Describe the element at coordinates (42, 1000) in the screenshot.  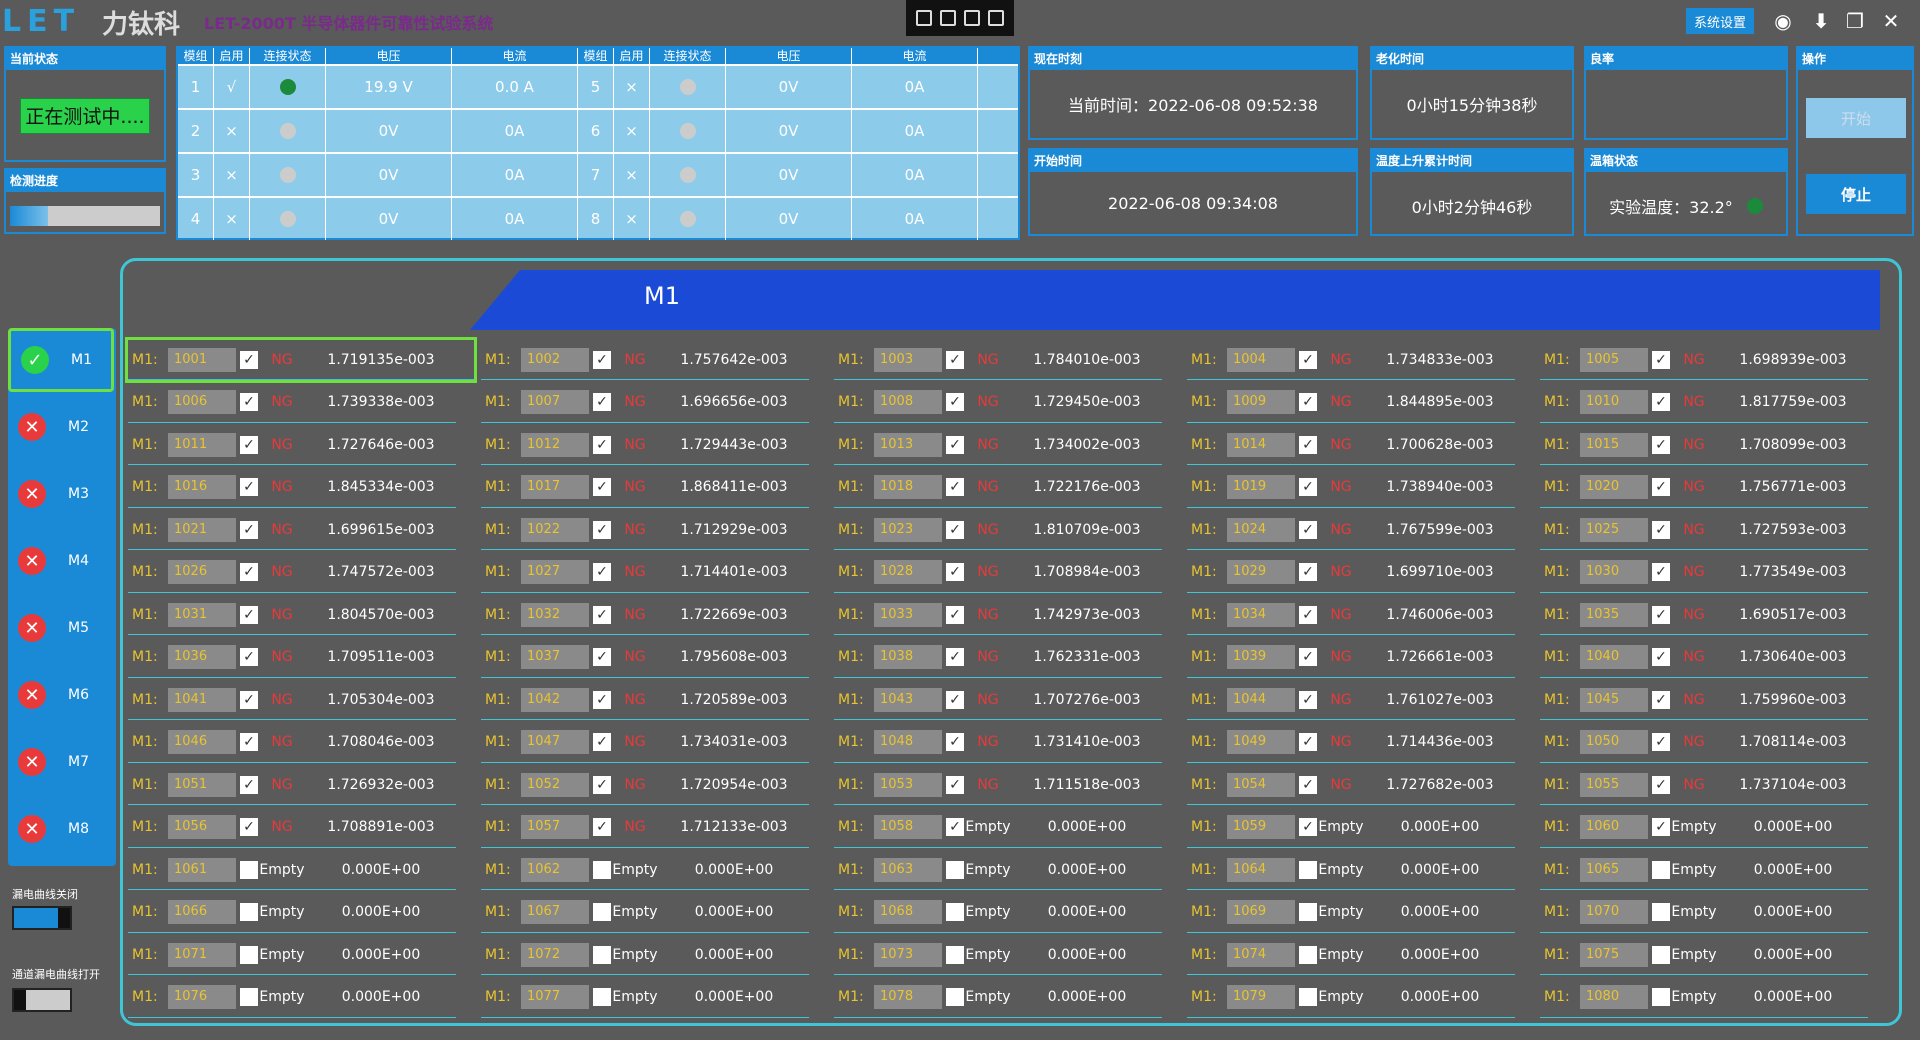
I see `channel-leak-toggle` at that location.